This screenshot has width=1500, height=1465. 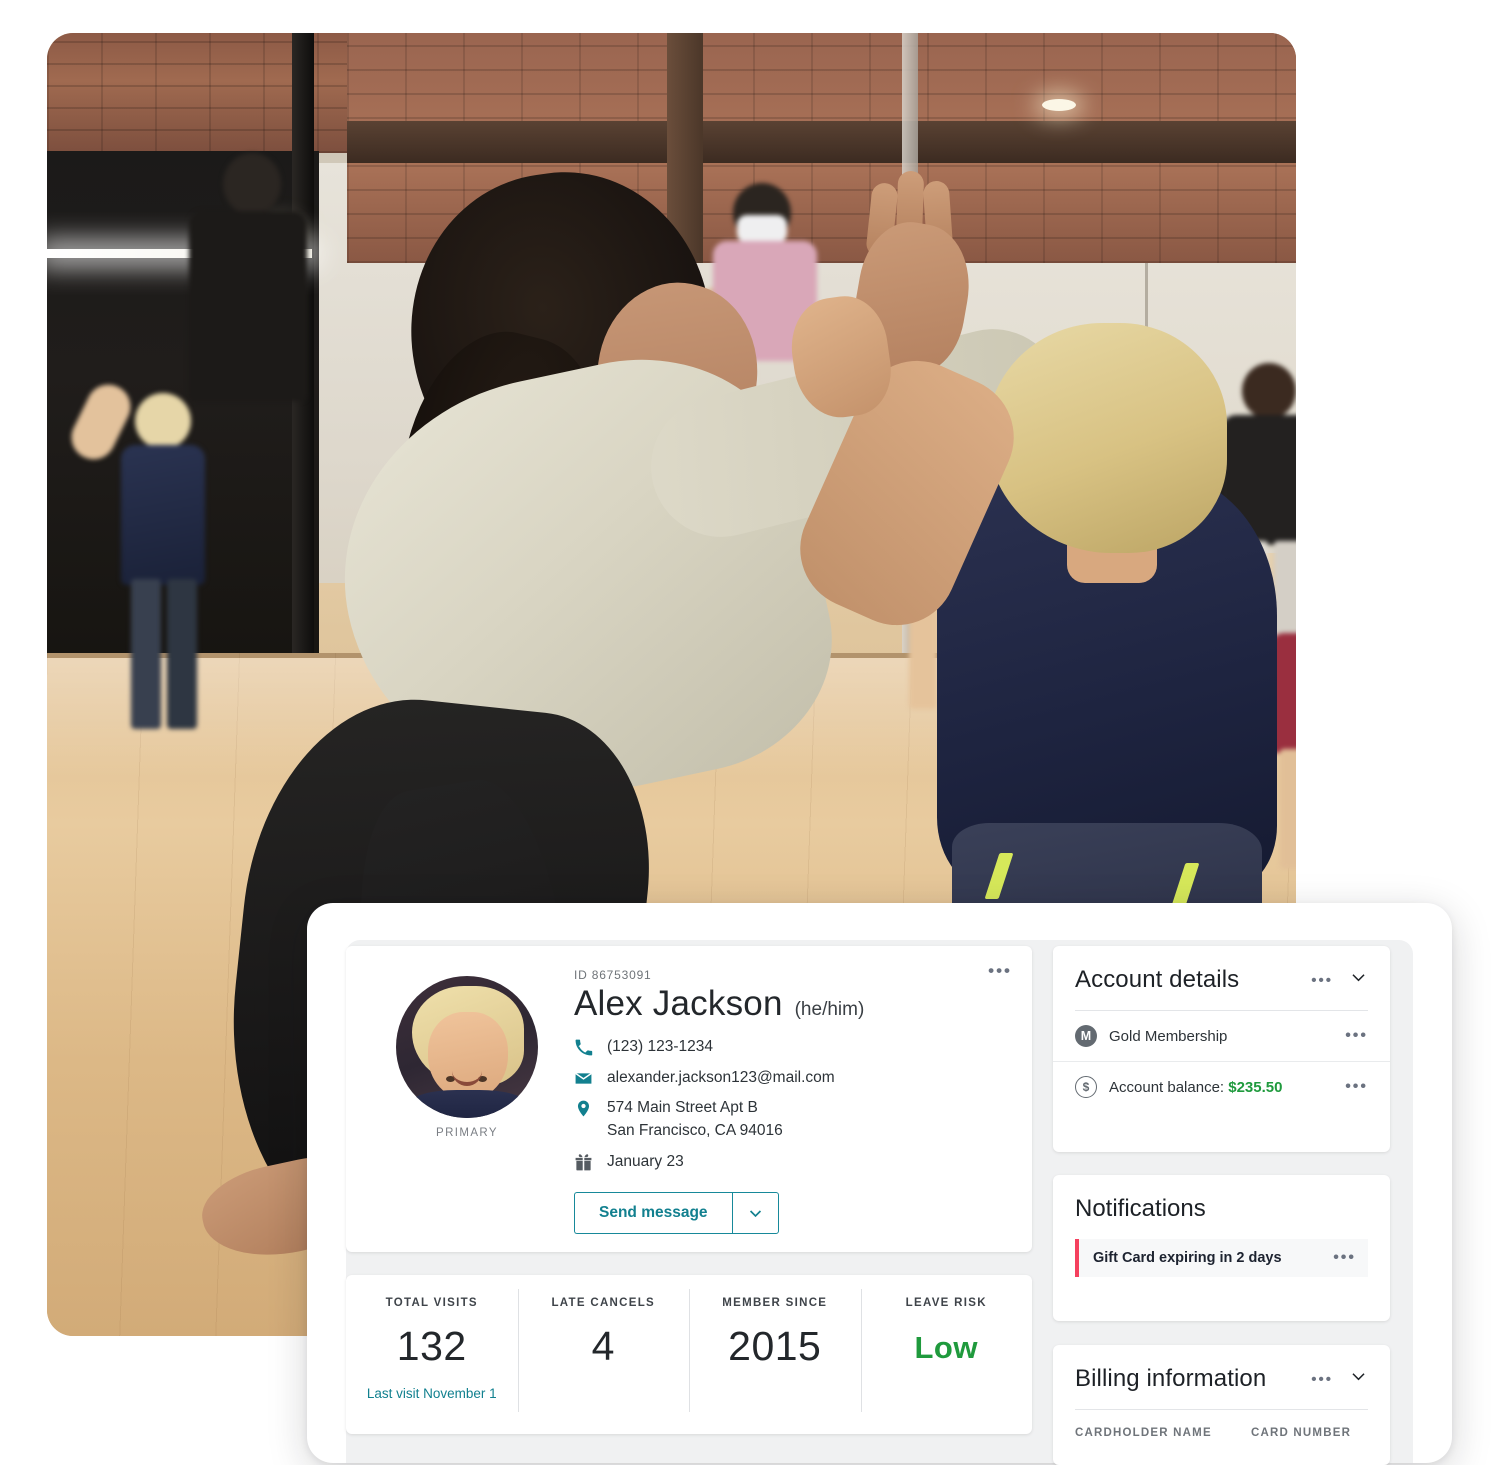 I want to click on avatar-face, so click(x=468, y=1056).